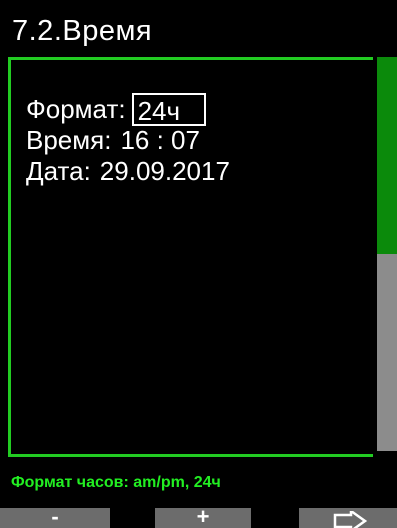 Image resolution: width=397 pixels, height=528 pixels. What do you see at coordinates (69, 140) in the screenshot?
I see `time-label: Время:` at bounding box center [69, 140].